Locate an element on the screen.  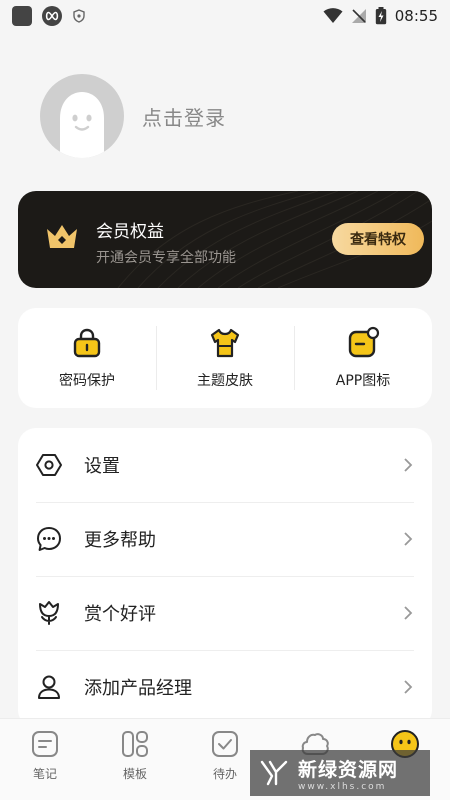
quick-action-label: 主题皮肤 is located at coordinates (225, 381).